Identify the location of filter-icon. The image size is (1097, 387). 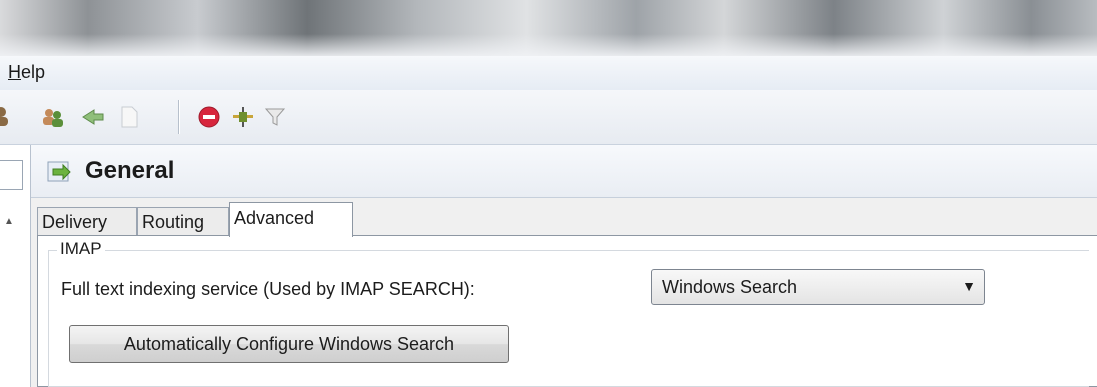
(275, 117).